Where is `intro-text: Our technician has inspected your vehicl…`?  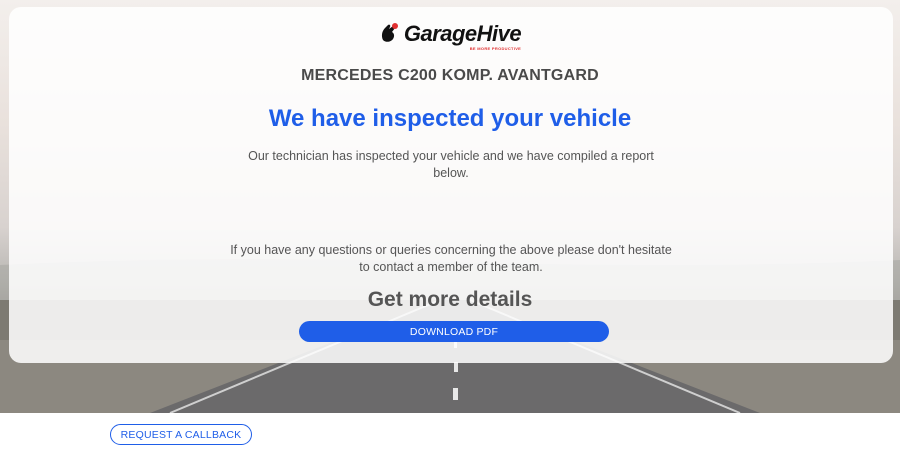 intro-text: Our technician has inspected your vehicl… is located at coordinates (451, 164).